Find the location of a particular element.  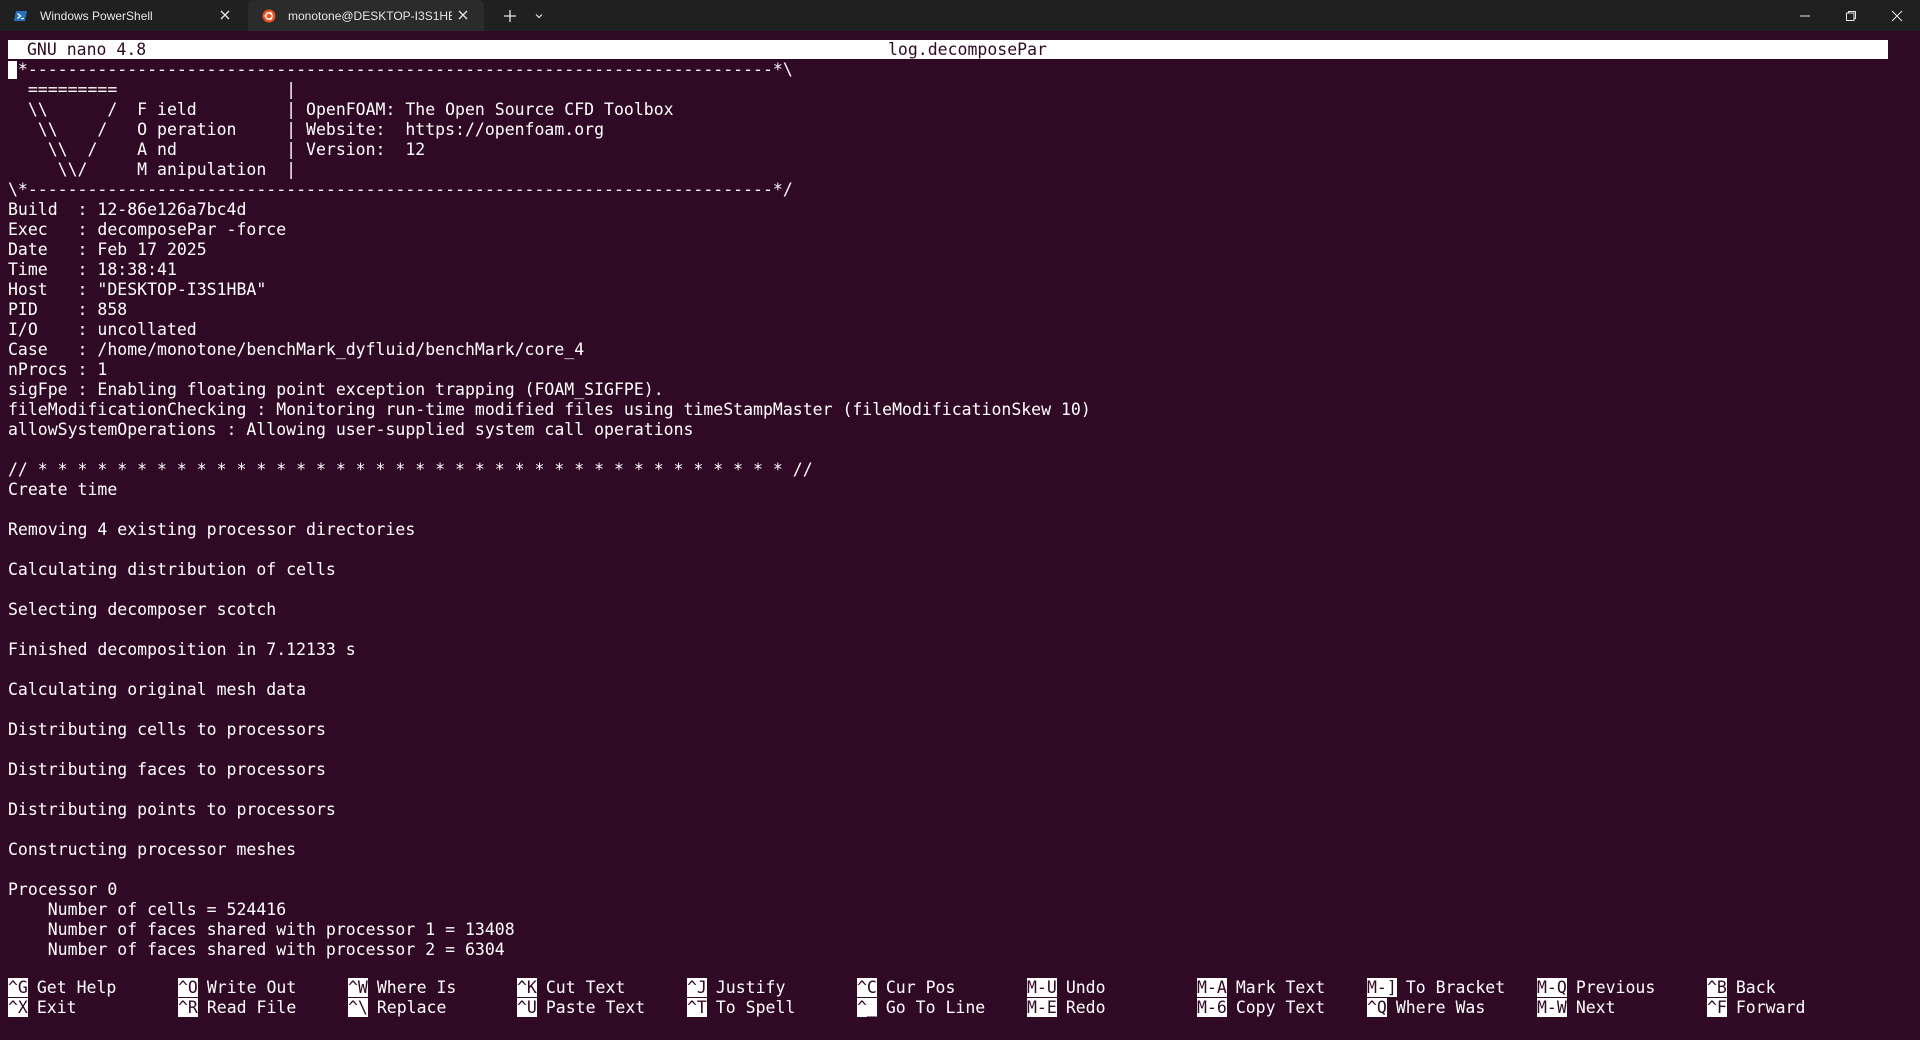

log-line: Constructing processor meshes is located at coordinates (152, 849).